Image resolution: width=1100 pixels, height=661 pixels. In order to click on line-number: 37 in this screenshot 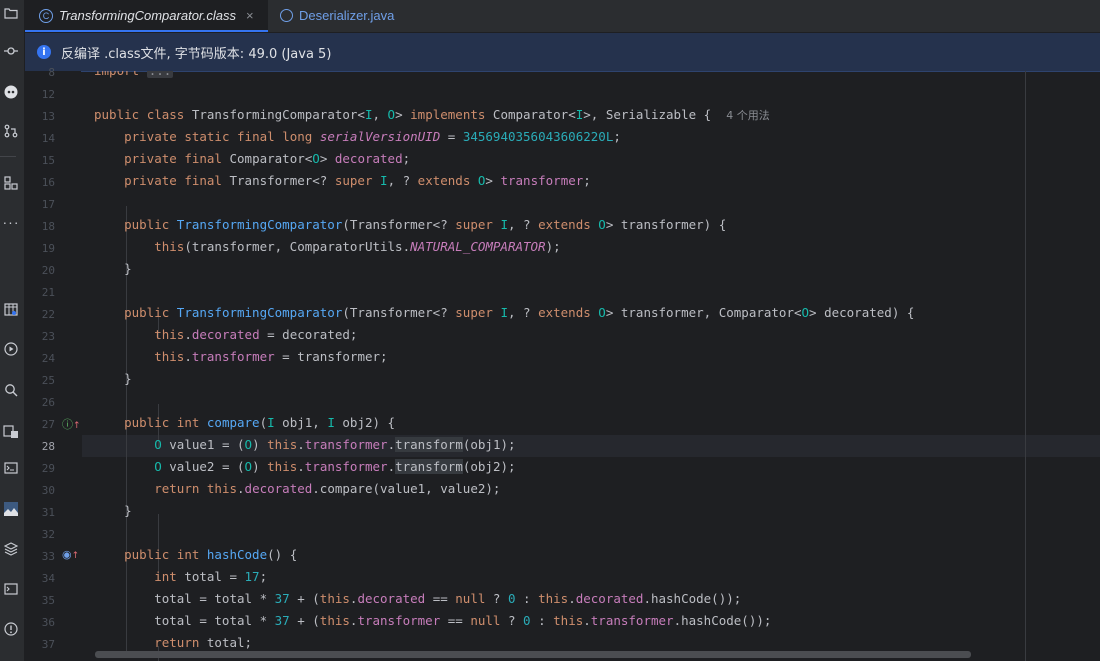, I will do `click(48, 644)`.